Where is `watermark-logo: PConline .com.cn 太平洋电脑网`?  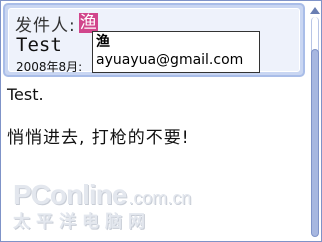 watermark-logo: PConline .com.cn 太平洋电脑网 is located at coordinates (102, 205).